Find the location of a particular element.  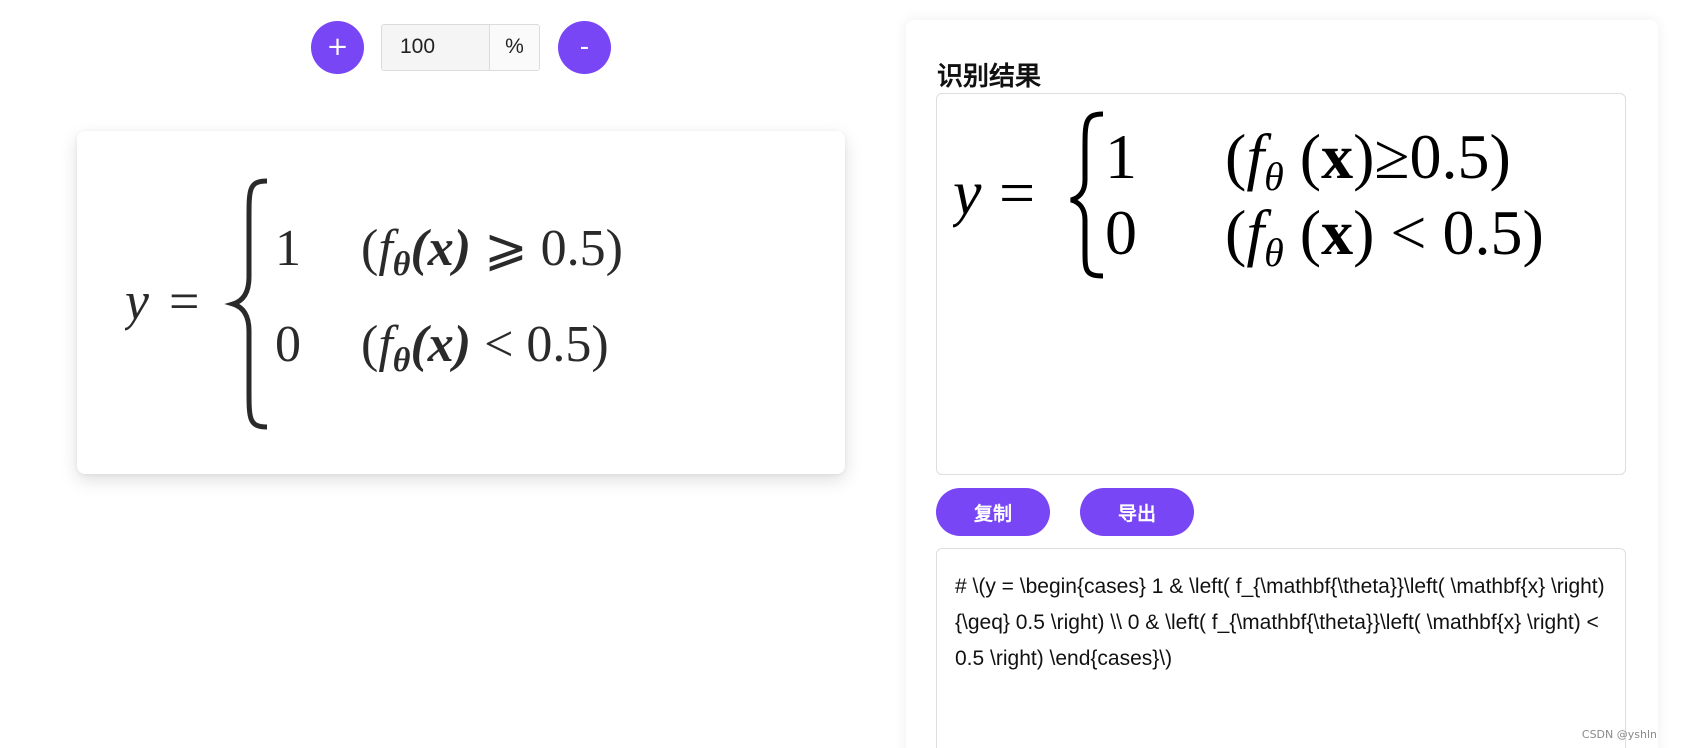

zoom-in-button: + is located at coordinates (337, 47).